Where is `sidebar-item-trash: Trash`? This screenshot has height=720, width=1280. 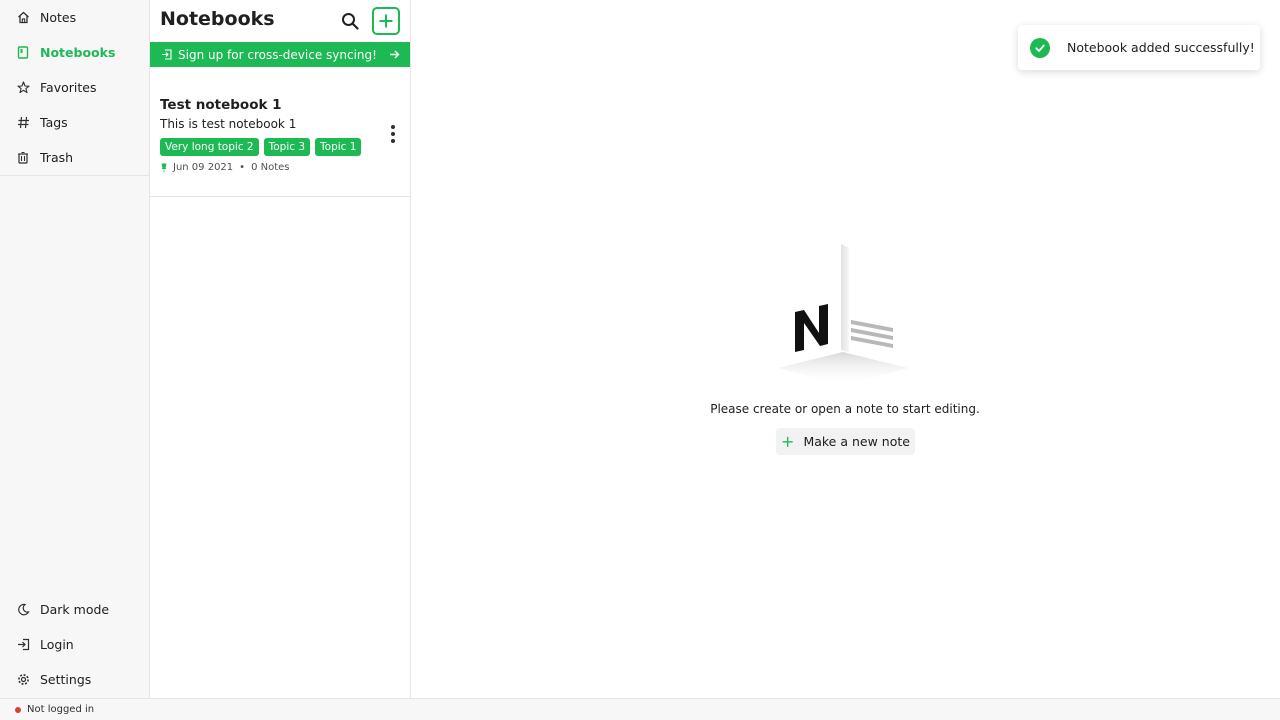 sidebar-item-trash: Trash is located at coordinates (74, 157).